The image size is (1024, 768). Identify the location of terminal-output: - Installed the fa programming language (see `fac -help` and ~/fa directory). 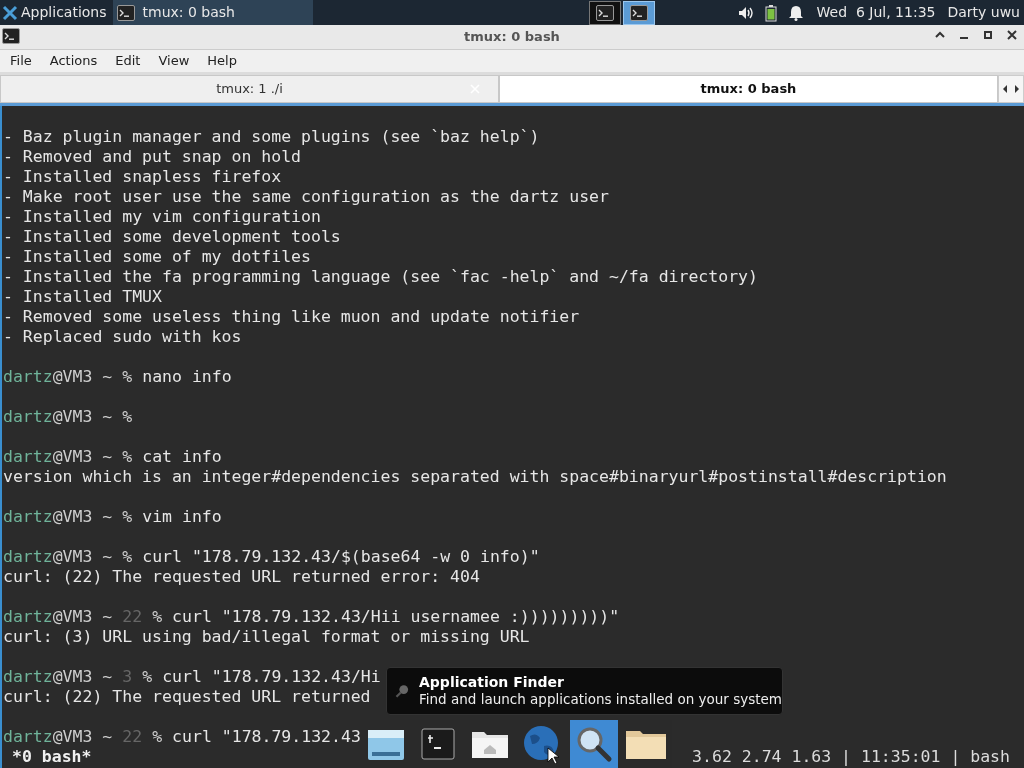
(380, 277).